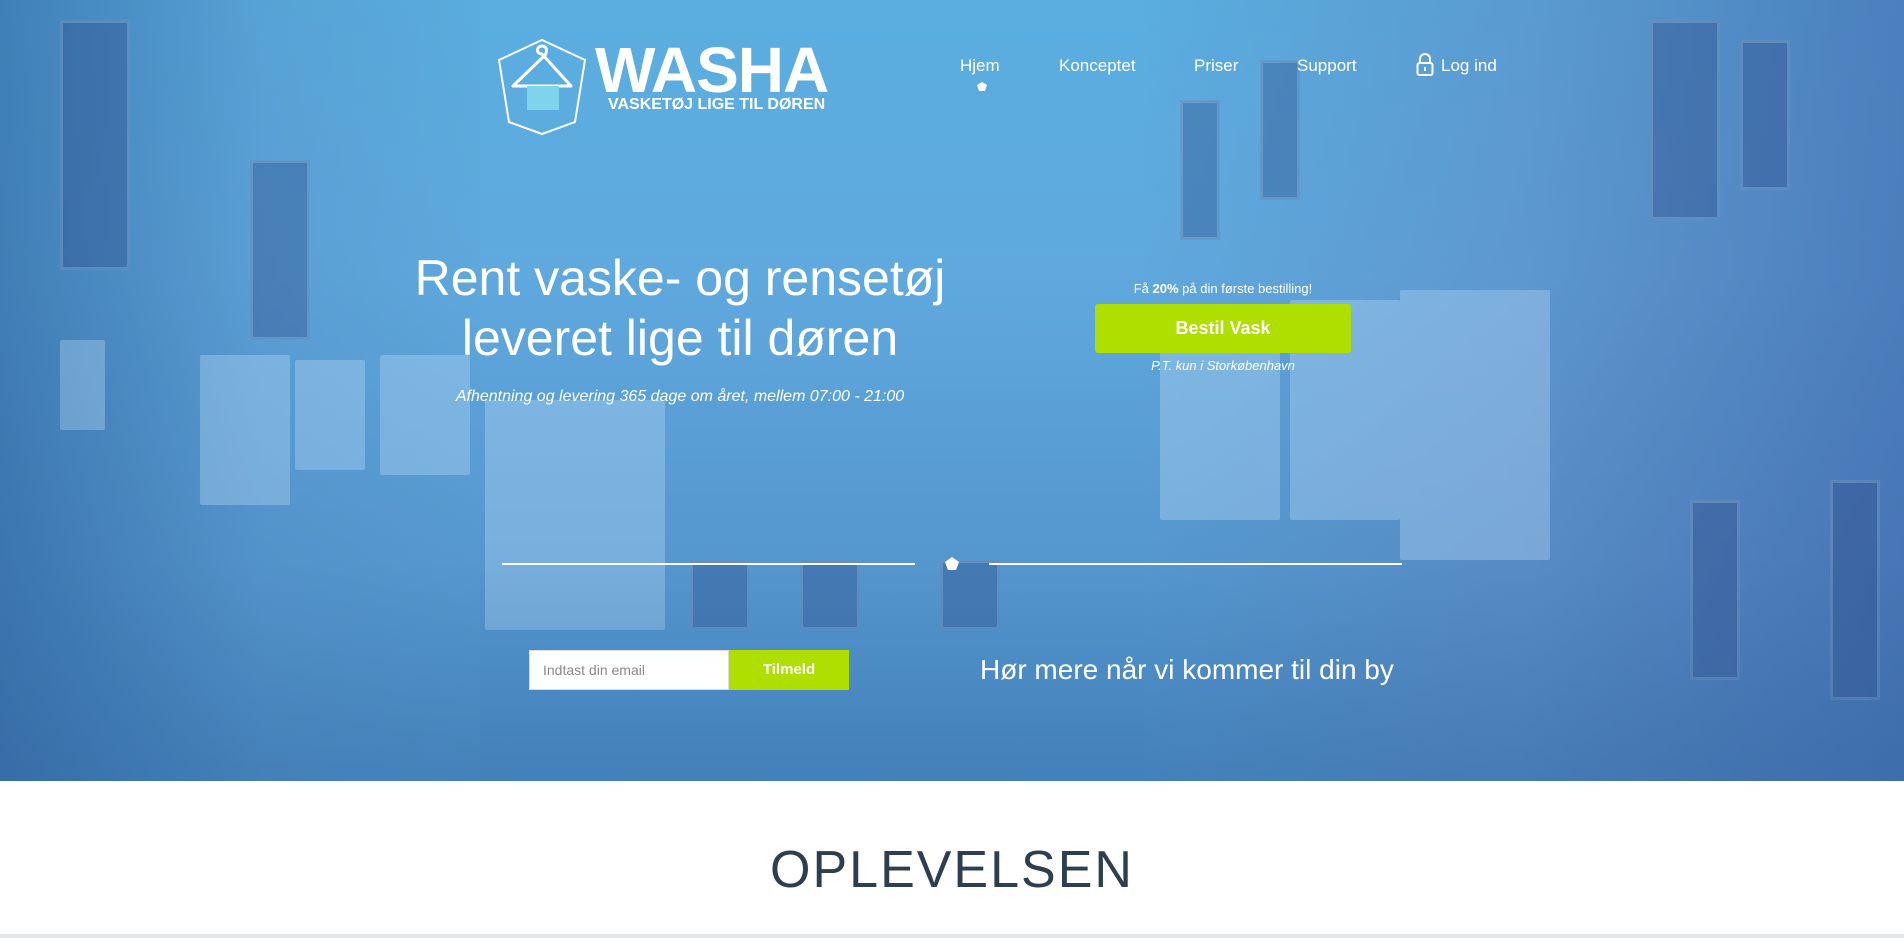 This screenshot has width=1904, height=938. I want to click on promo-text: Få 20% på din første bestilling!, so click(1223, 288).